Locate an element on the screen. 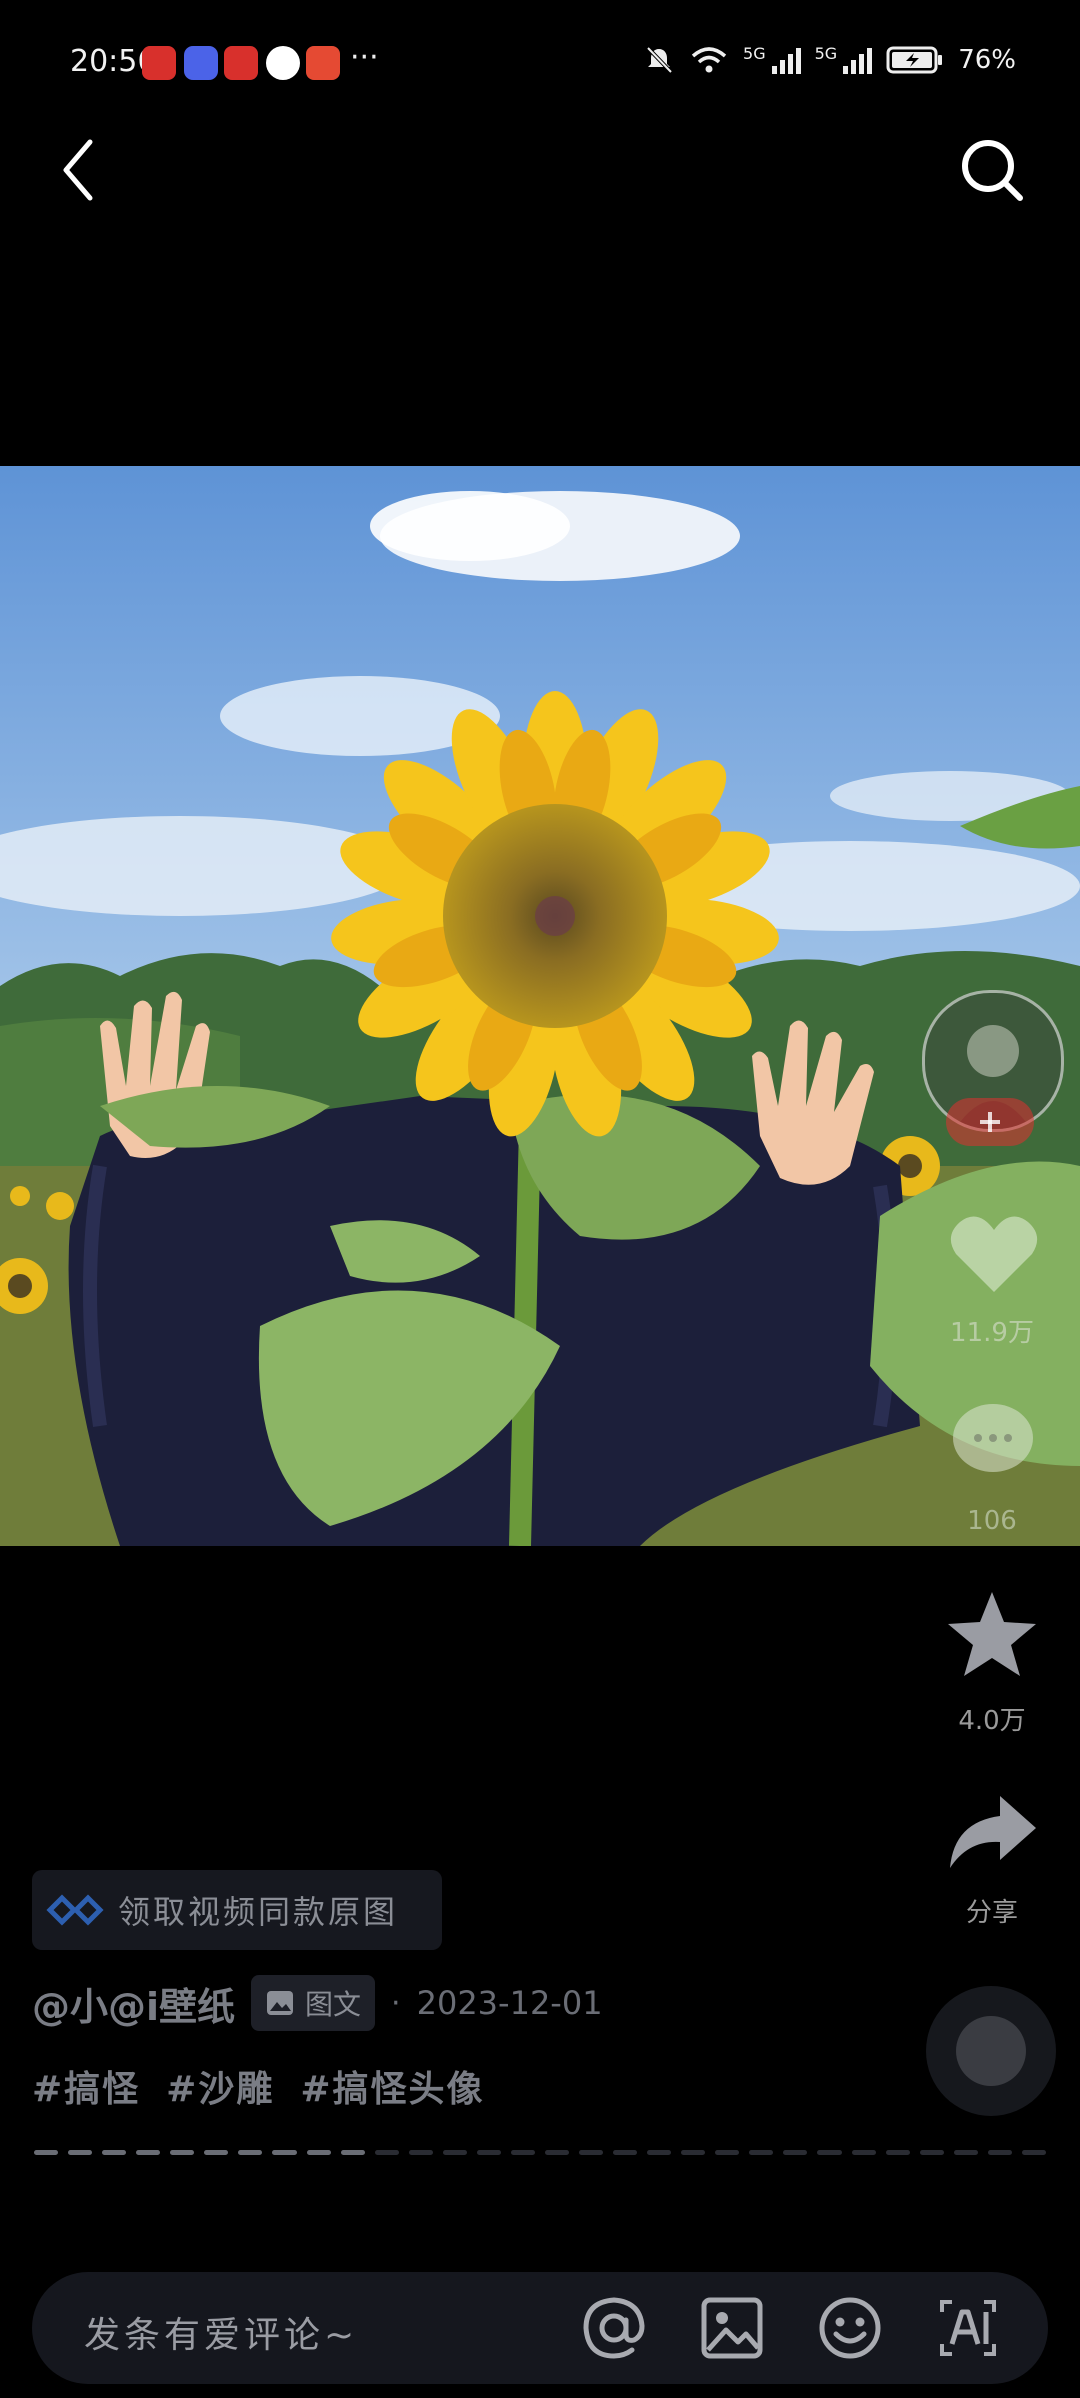  more-notifications-icon: ··· is located at coordinates (364, 57).